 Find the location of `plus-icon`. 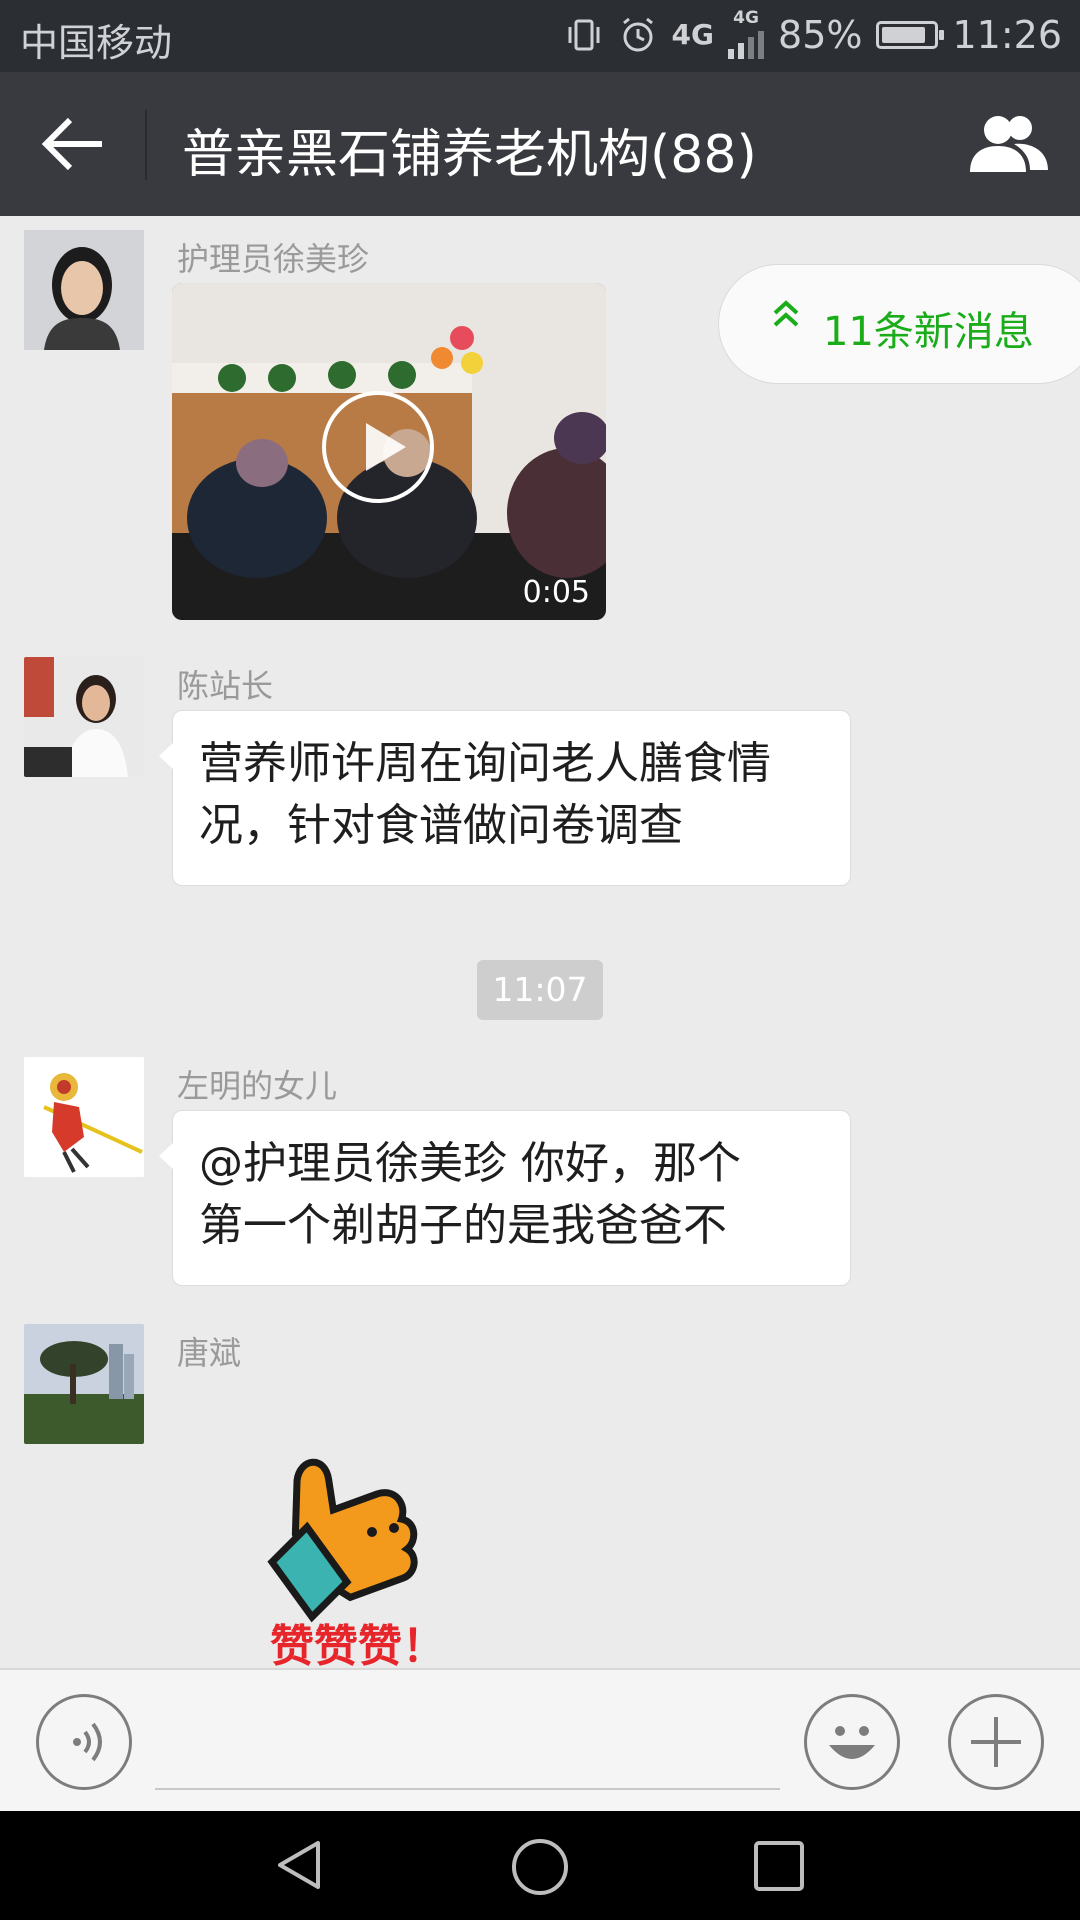

plus-icon is located at coordinates (996, 1742).